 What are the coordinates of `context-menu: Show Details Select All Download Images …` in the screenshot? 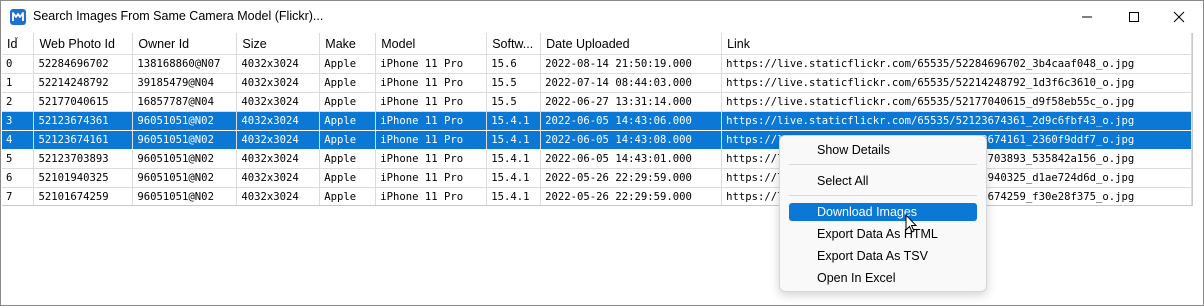 It's located at (883, 213).